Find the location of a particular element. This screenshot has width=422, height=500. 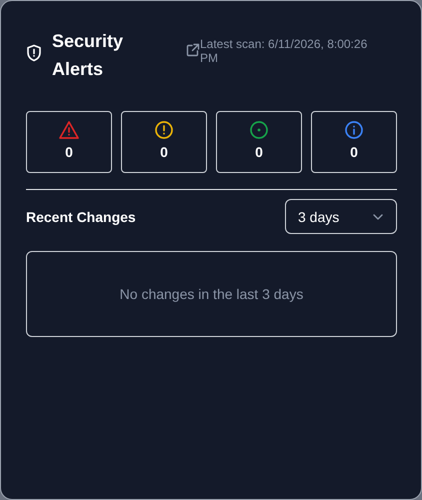

empty-message: No changes in the last 3 days is located at coordinates (212, 294).